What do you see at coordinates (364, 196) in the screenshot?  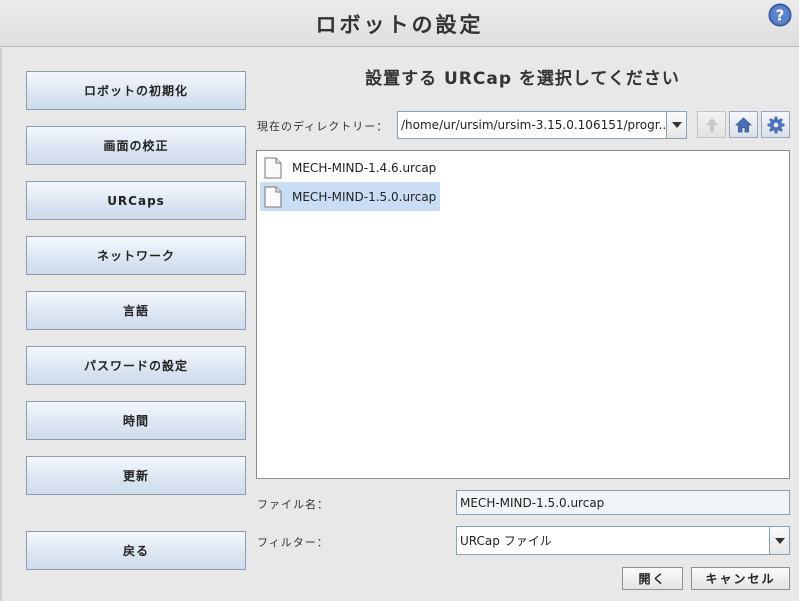 I see `file-name: MECH-MIND-1.5.0.urcap` at bounding box center [364, 196].